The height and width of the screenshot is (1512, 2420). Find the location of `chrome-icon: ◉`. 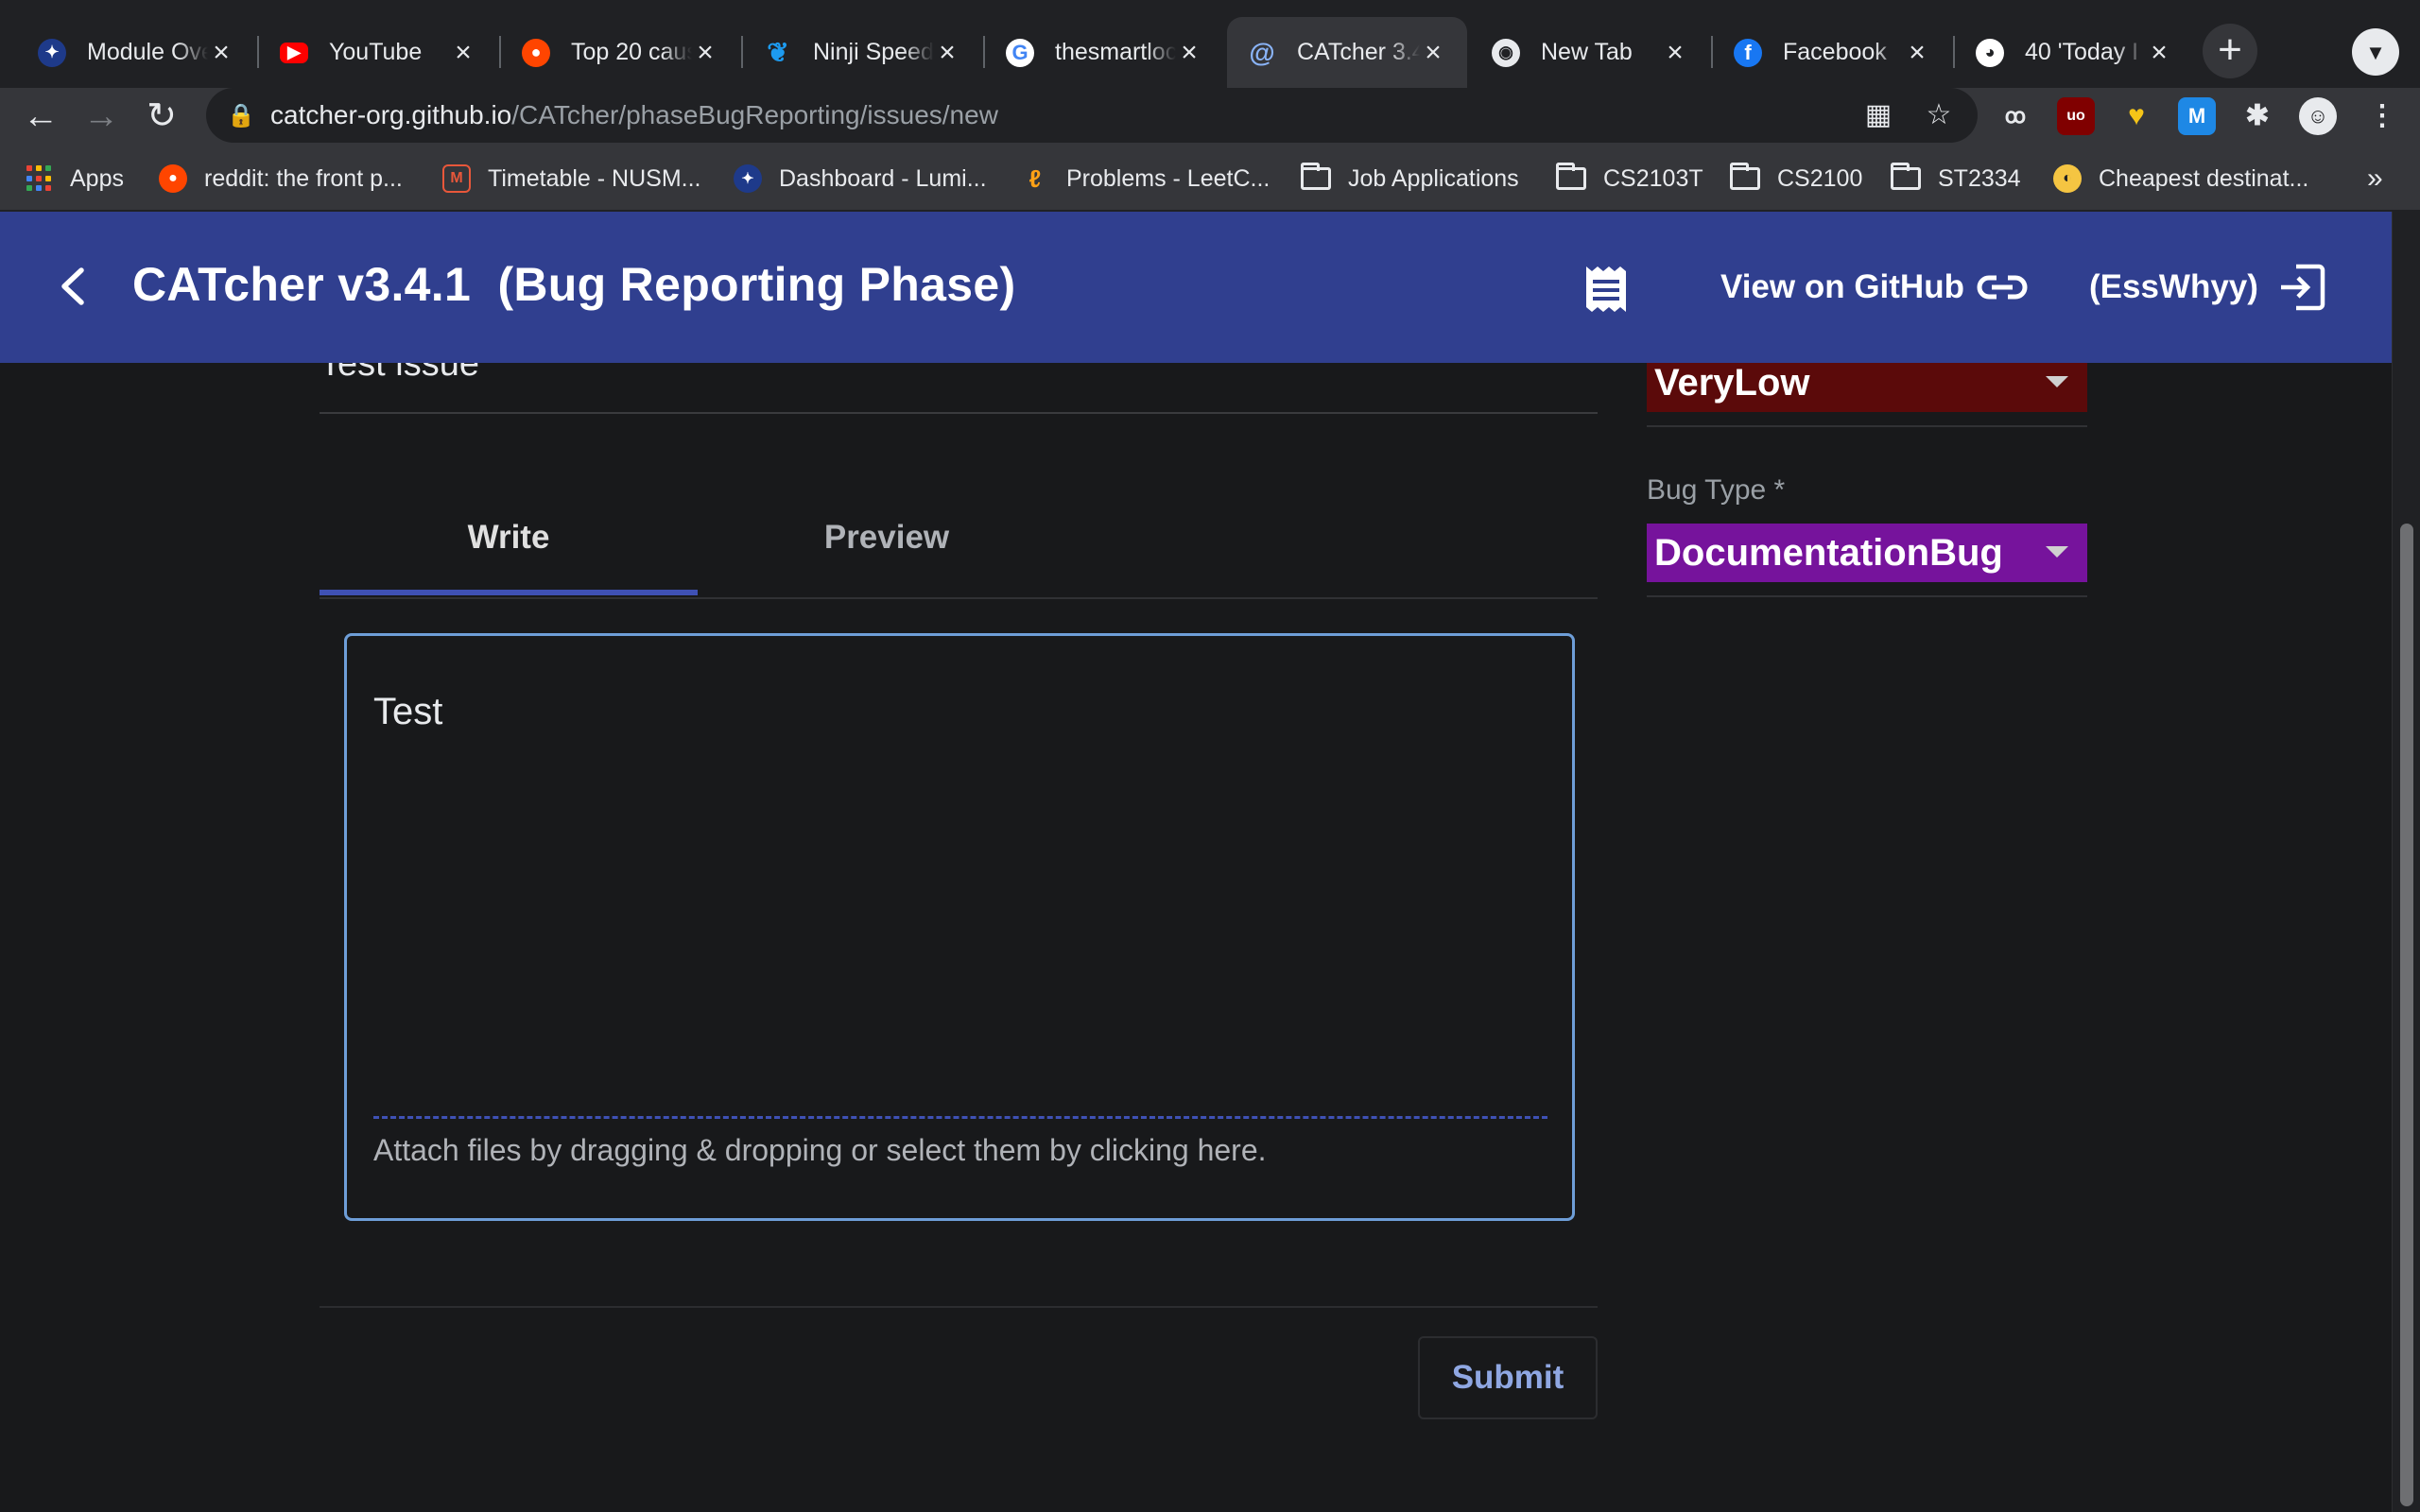

chrome-icon: ◉ is located at coordinates (1506, 52).